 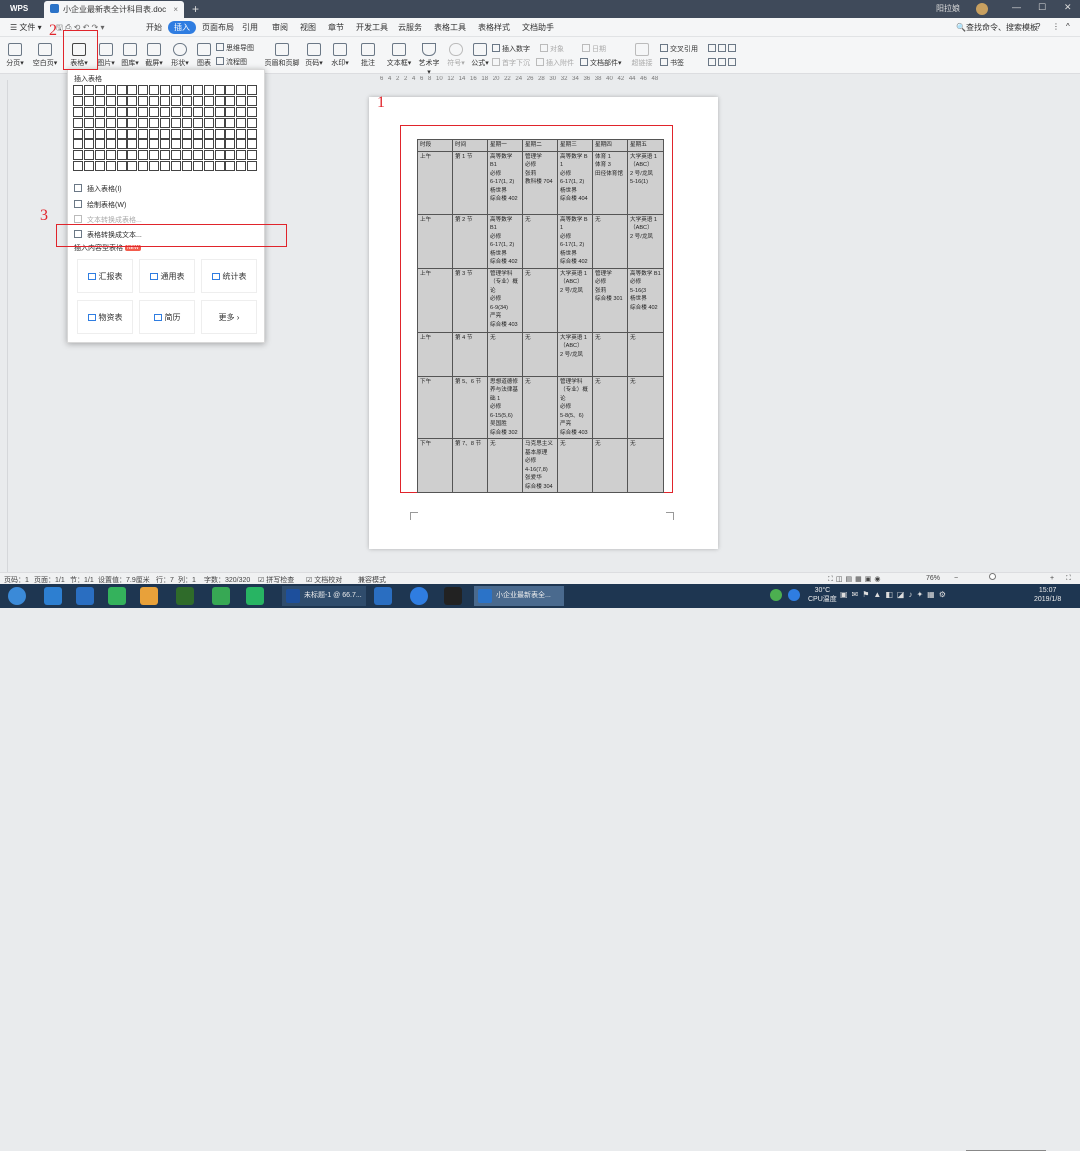 I want to click on zoom-level: 76%, so click(x=933, y=578).